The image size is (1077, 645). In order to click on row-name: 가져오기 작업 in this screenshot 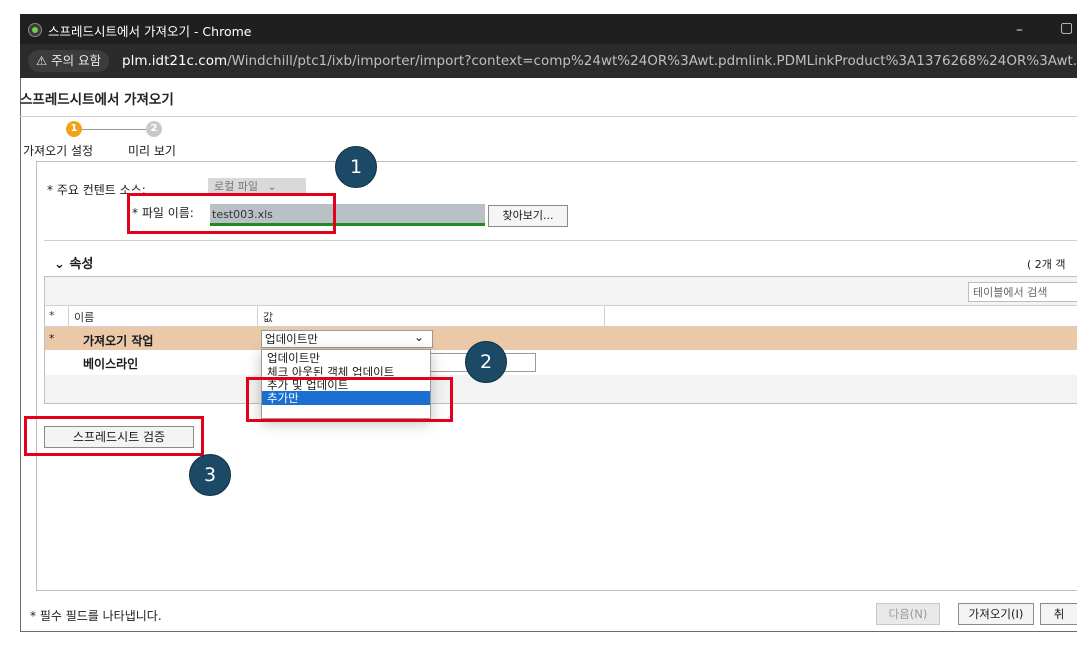, I will do `click(118, 341)`.